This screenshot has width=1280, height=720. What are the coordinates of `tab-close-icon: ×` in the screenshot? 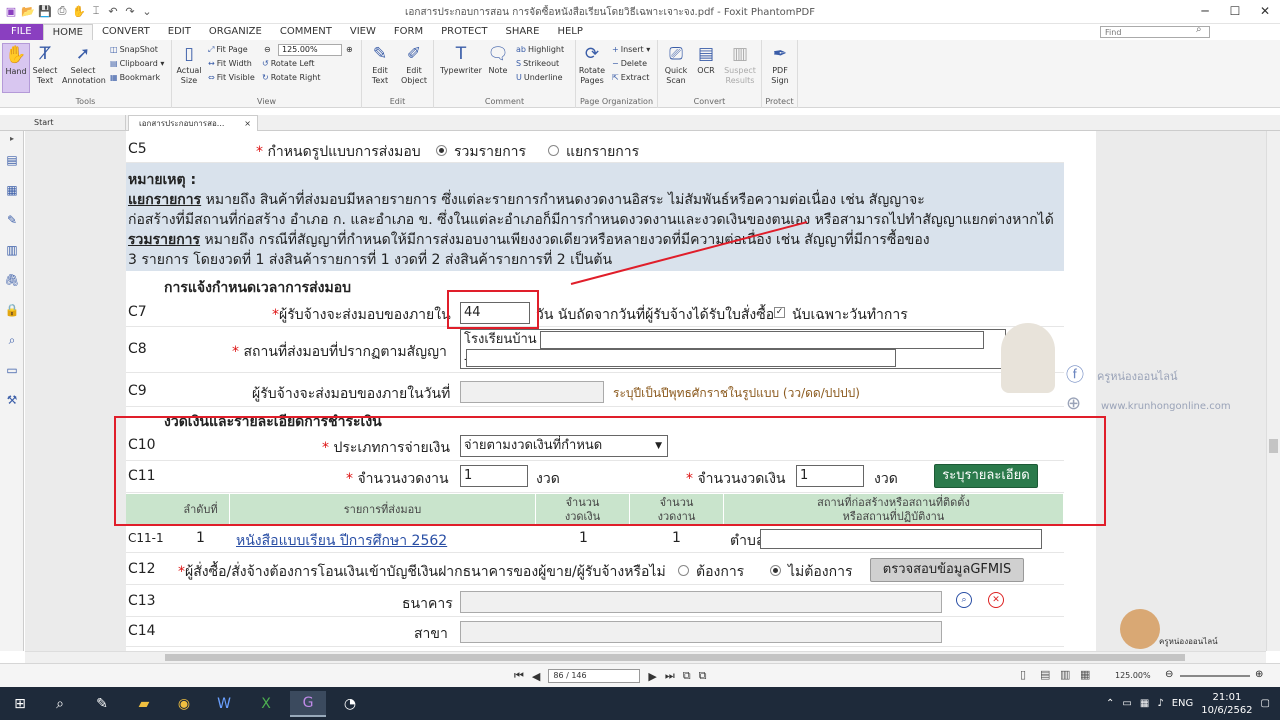 It's located at (247, 124).